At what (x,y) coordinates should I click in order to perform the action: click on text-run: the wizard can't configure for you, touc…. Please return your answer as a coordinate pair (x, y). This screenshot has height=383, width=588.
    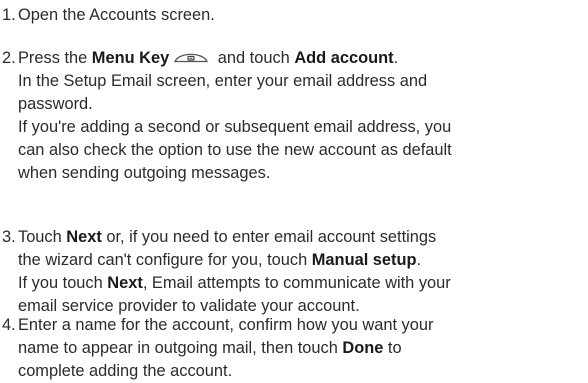
    Looking at the image, I should click on (165, 260).